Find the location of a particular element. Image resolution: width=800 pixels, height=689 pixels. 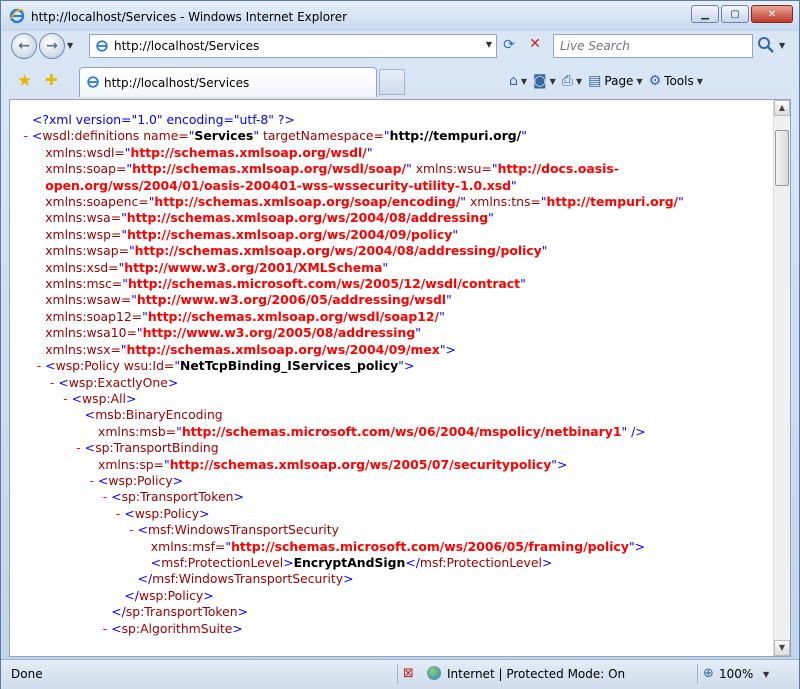

xml-token: " /> is located at coordinates (633, 431).